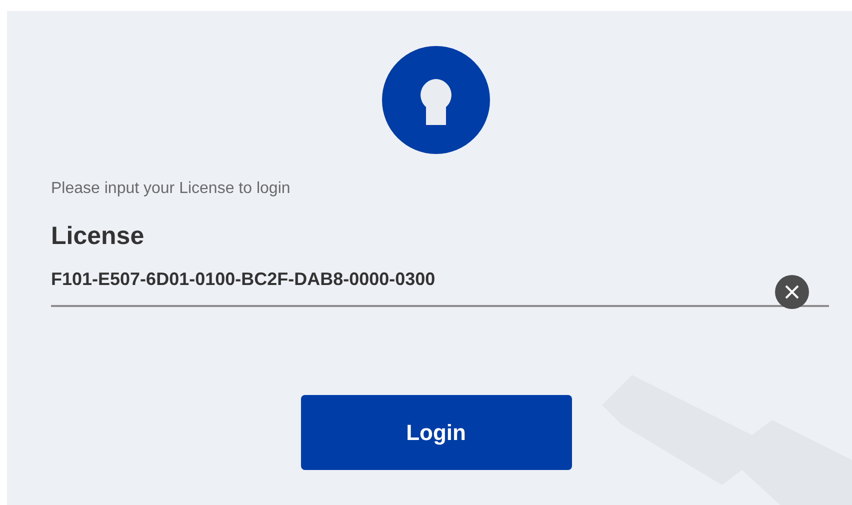 This screenshot has width=852, height=505. Describe the element at coordinates (792, 292) in the screenshot. I see `clear-icon` at that location.